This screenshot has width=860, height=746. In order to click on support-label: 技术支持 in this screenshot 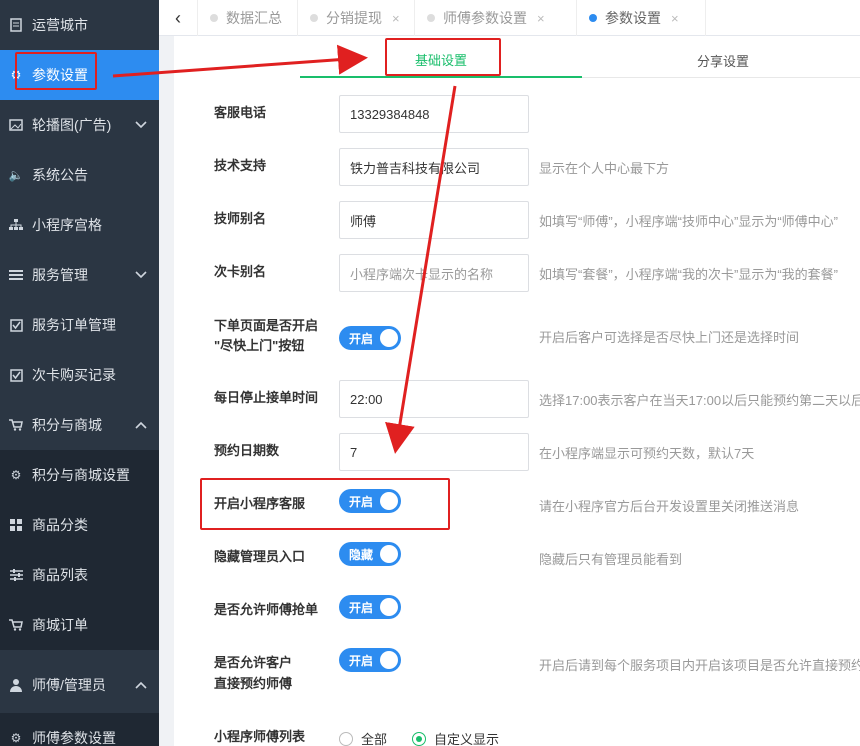, I will do `click(240, 165)`.